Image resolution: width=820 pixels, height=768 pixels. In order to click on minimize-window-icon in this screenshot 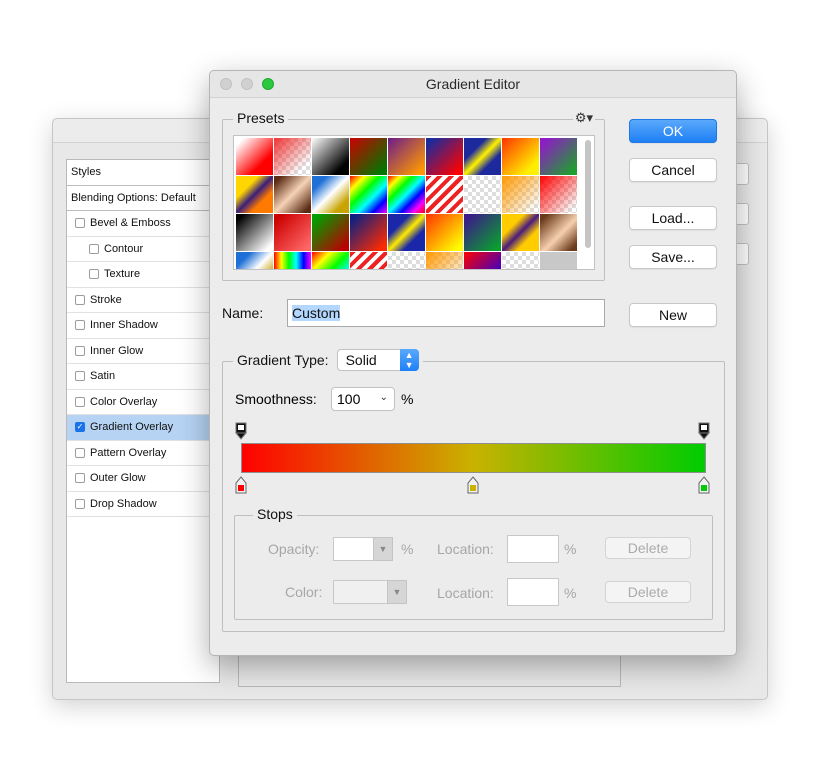, I will do `click(247, 84)`.